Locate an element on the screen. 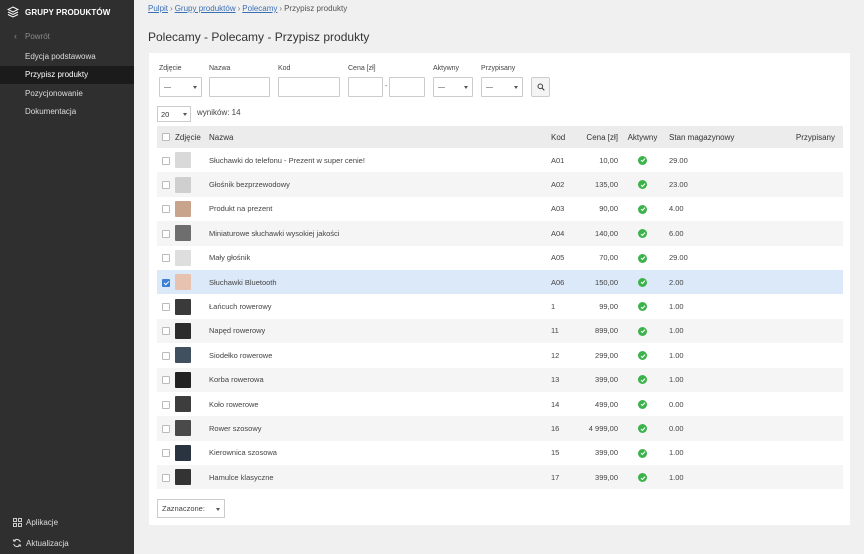 The width and height of the screenshot is (864, 554). sidebar-bottom-label: Aplikacje is located at coordinates (42, 522).